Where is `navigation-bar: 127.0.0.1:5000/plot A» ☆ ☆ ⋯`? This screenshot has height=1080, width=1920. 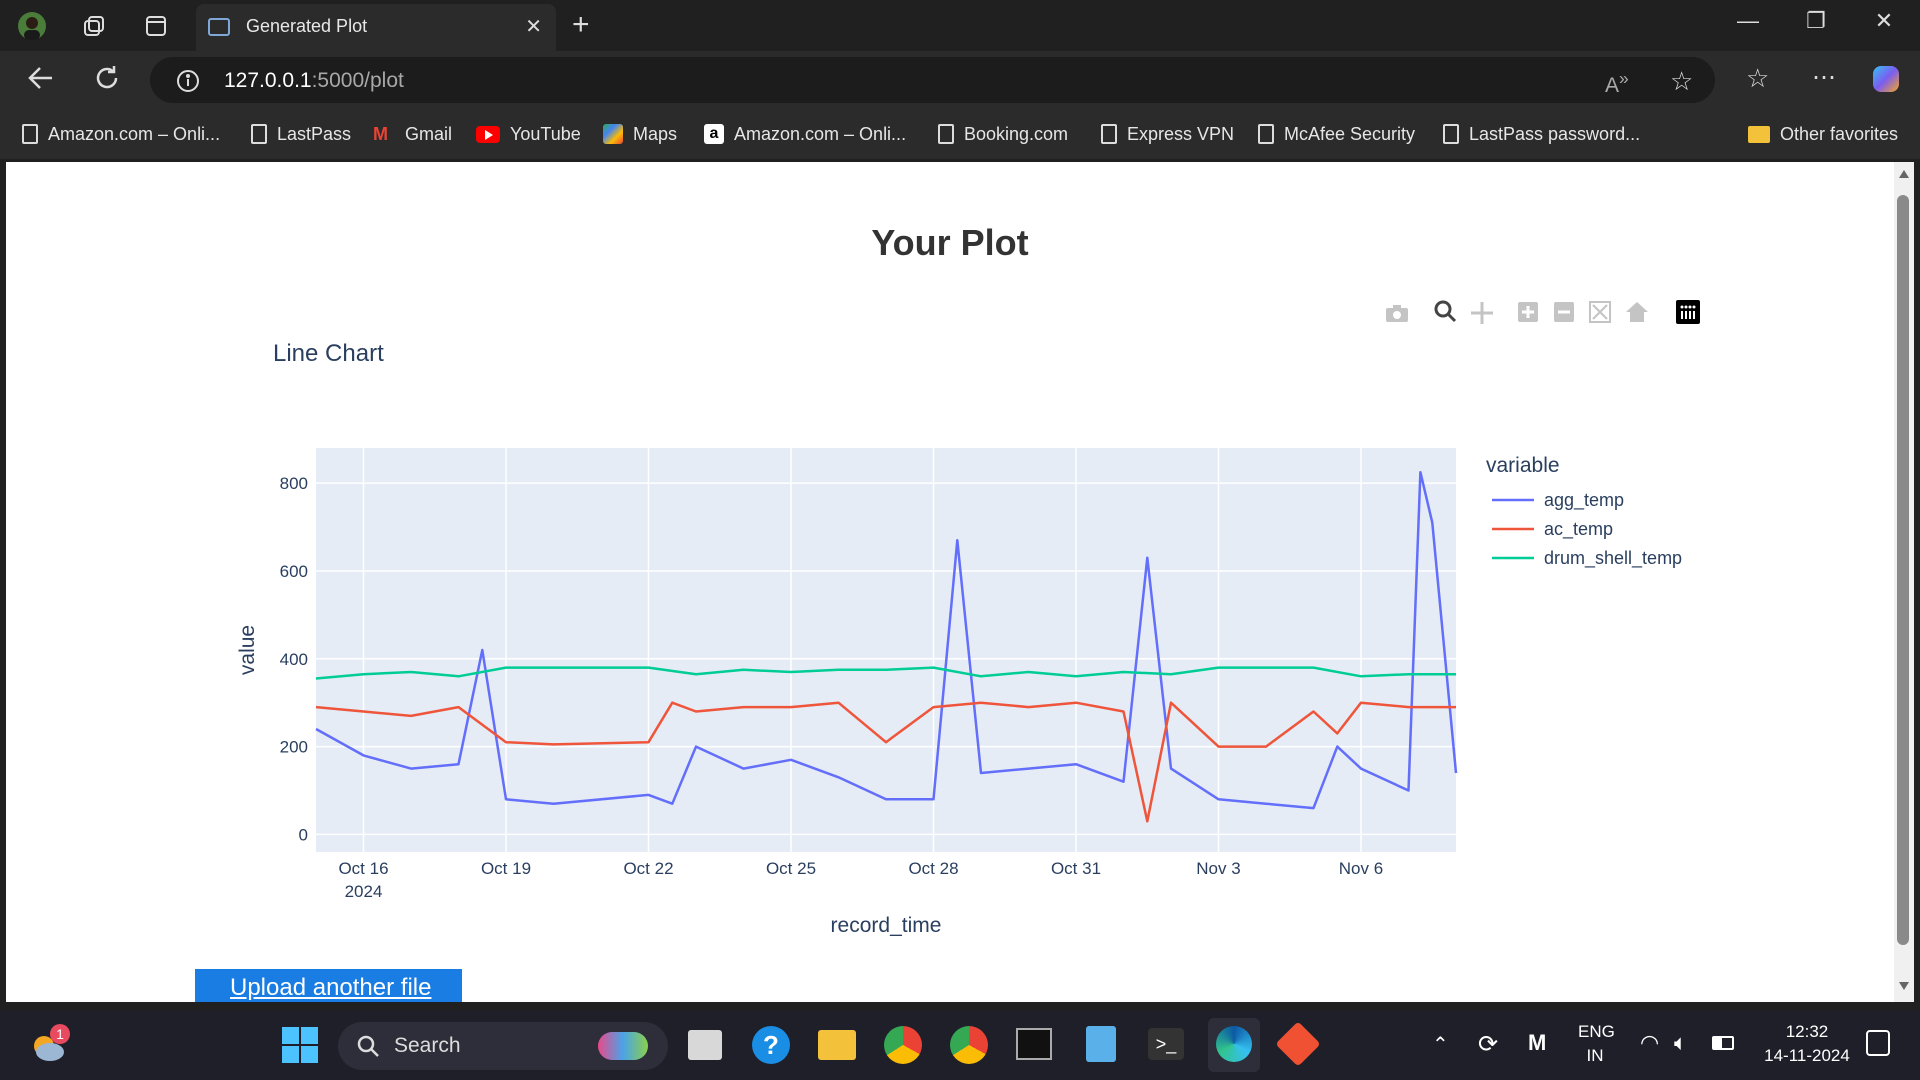
navigation-bar: 127.0.0.1:5000/plot A» ☆ ☆ ⋯ is located at coordinates (960, 80).